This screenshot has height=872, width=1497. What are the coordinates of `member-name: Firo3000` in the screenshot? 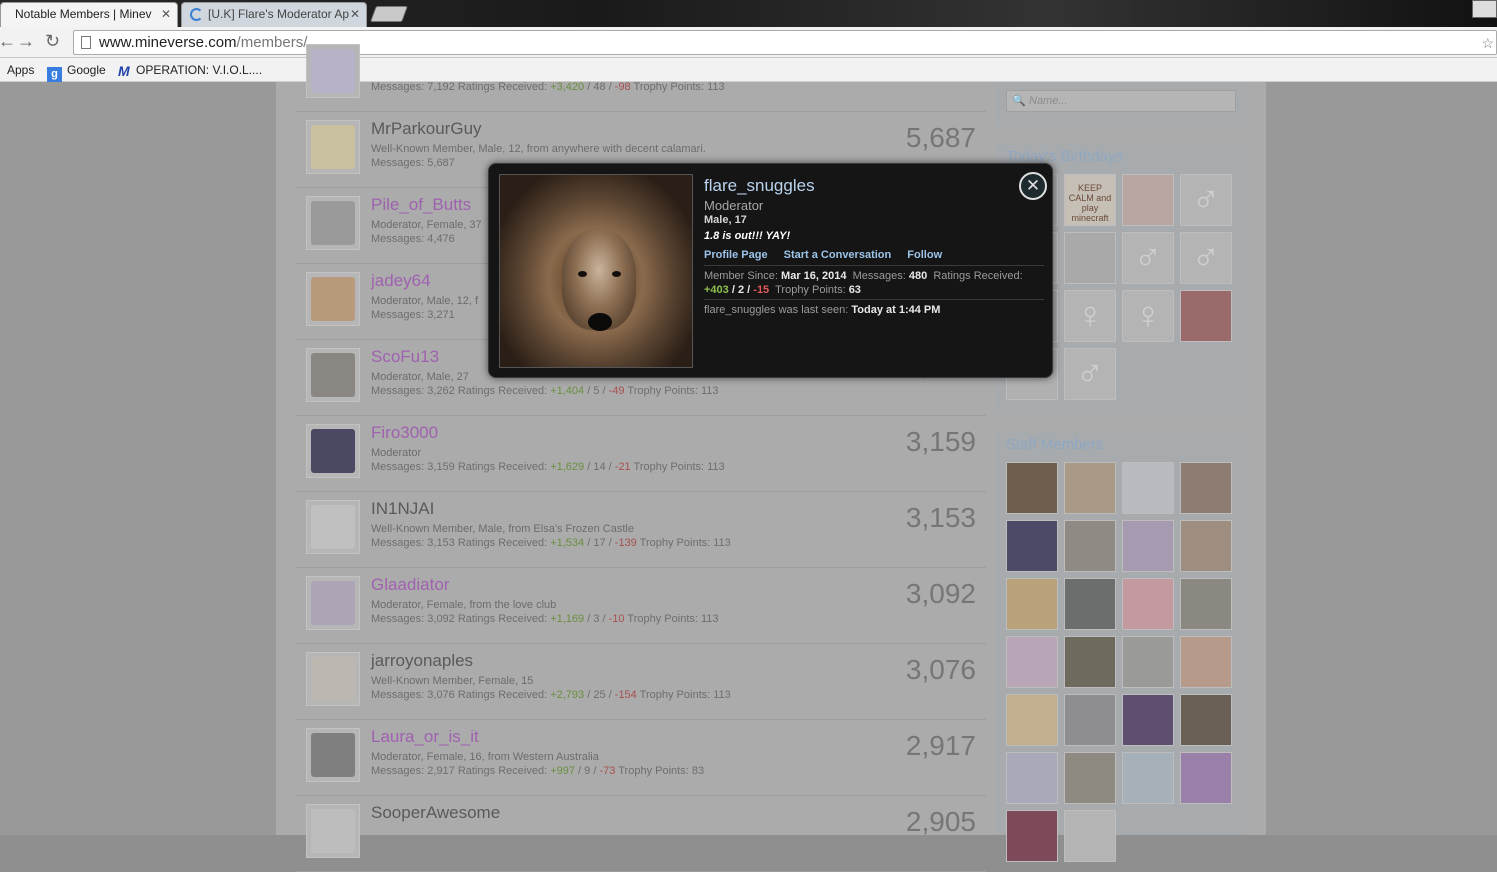 It's located at (404, 433).